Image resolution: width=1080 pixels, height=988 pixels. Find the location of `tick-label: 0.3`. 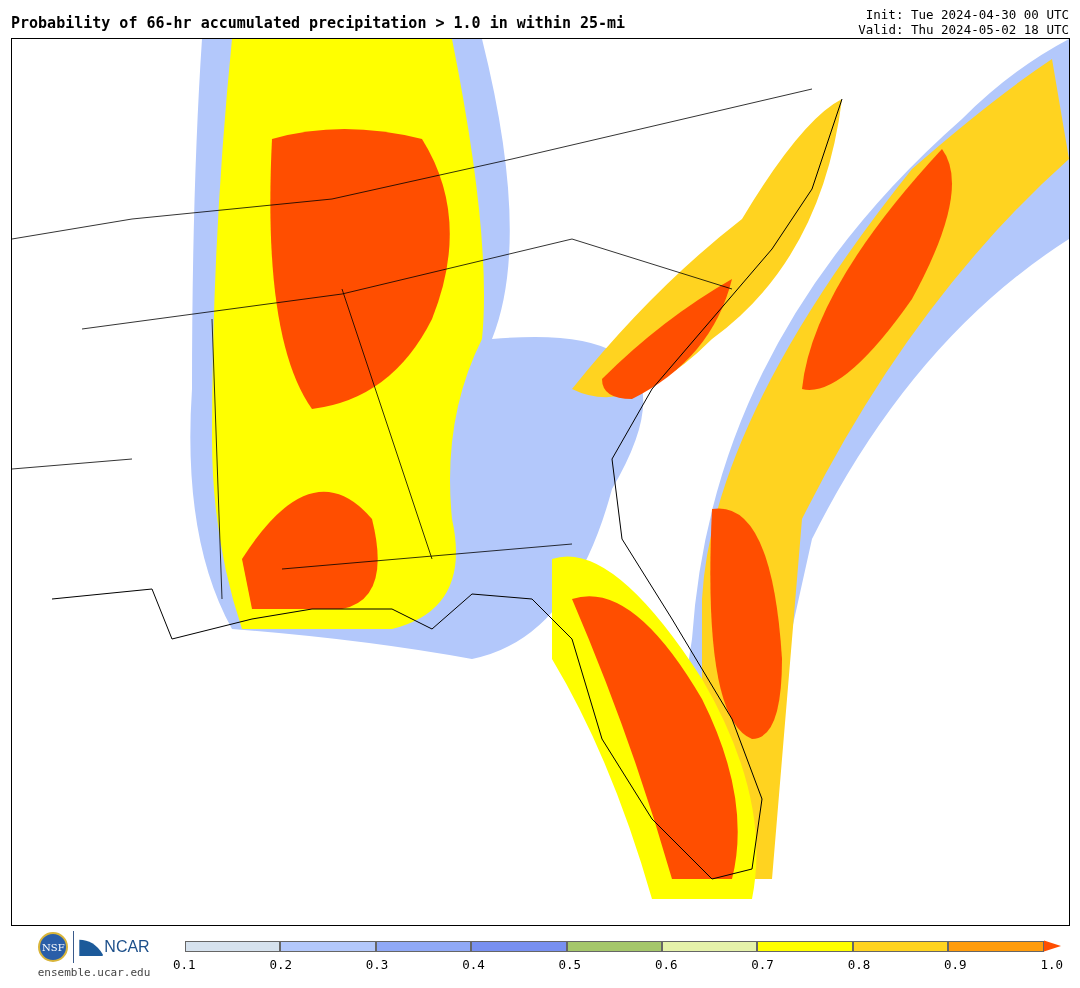

tick-label: 0.3 is located at coordinates (377, 964).